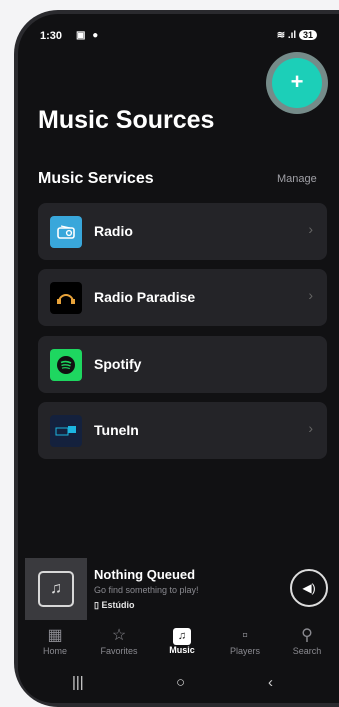  Describe the element at coordinates (146, 590) in the screenshot. I see `now-playing-subtitle: Go find something to play!` at that location.